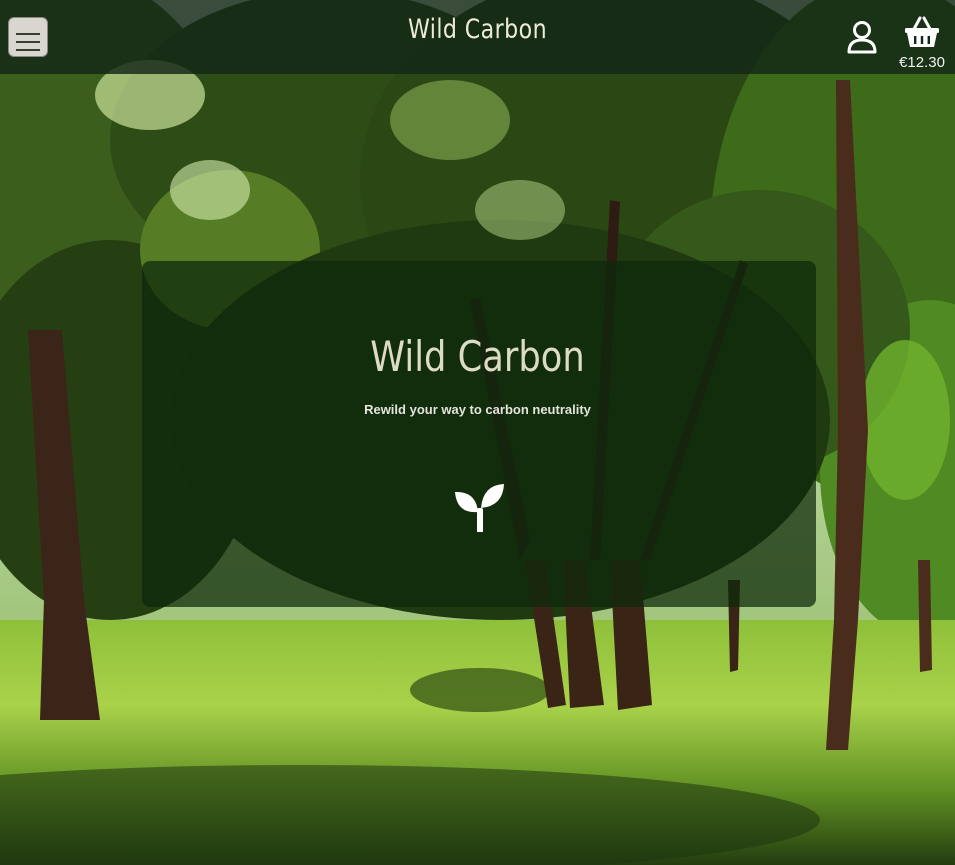  What do you see at coordinates (479, 508) in the screenshot?
I see `seedling-icon` at bounding box center [479, 508].